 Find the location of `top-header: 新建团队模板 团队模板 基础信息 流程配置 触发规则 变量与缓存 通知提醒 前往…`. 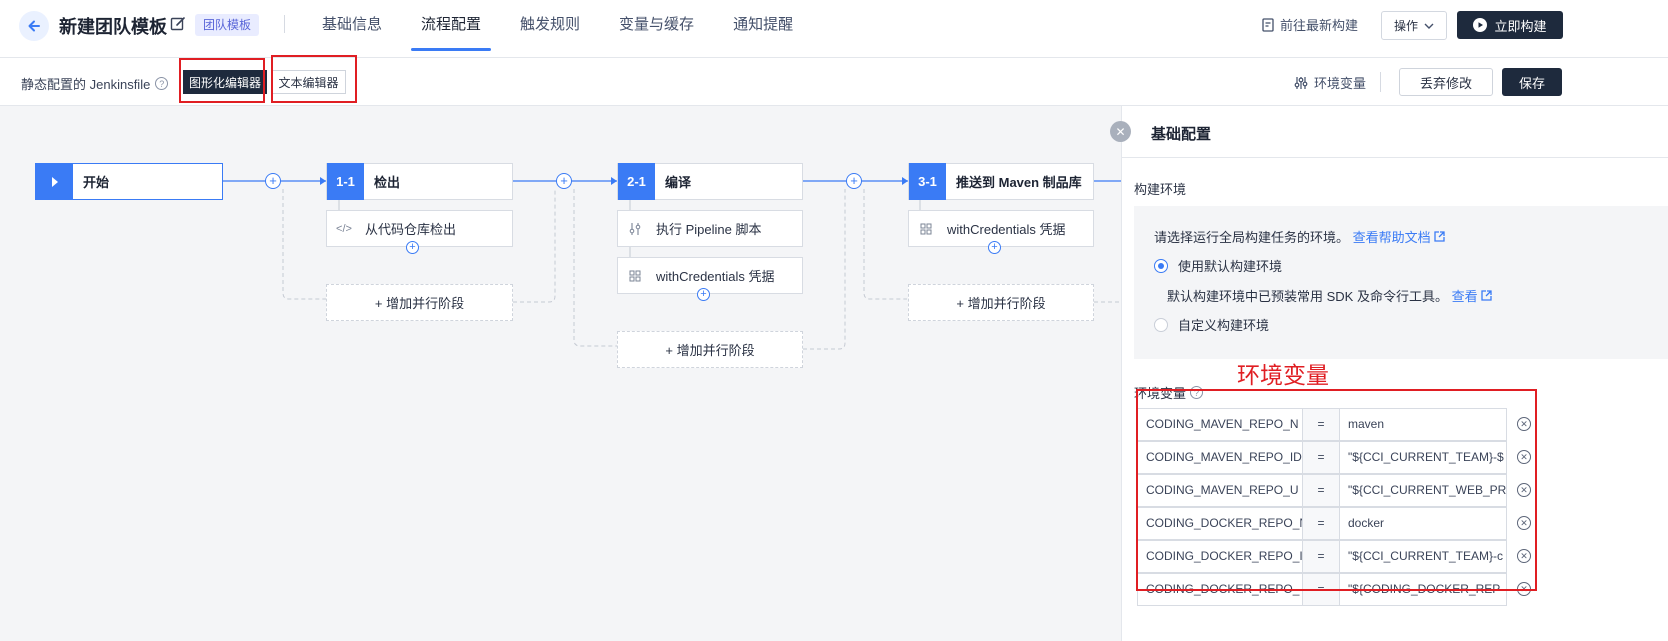

top-header: 新建团队模板 团队模板 基础信息 流程配置 触发规则 变量与缓存 通知提醒 前往… is located at coordinates (834, 29).